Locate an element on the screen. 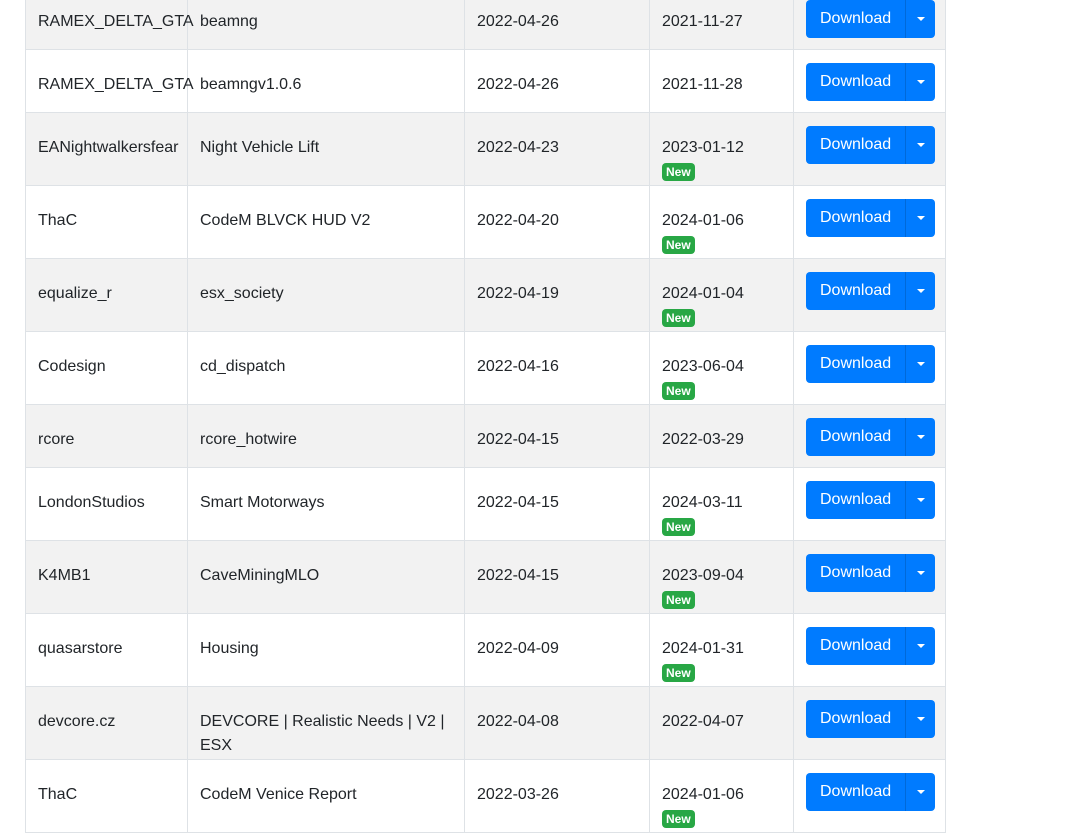 This screenshot has width=1081, height=836. resource-name-cell: rcore_hotwire is located at coordinates (326, 436).